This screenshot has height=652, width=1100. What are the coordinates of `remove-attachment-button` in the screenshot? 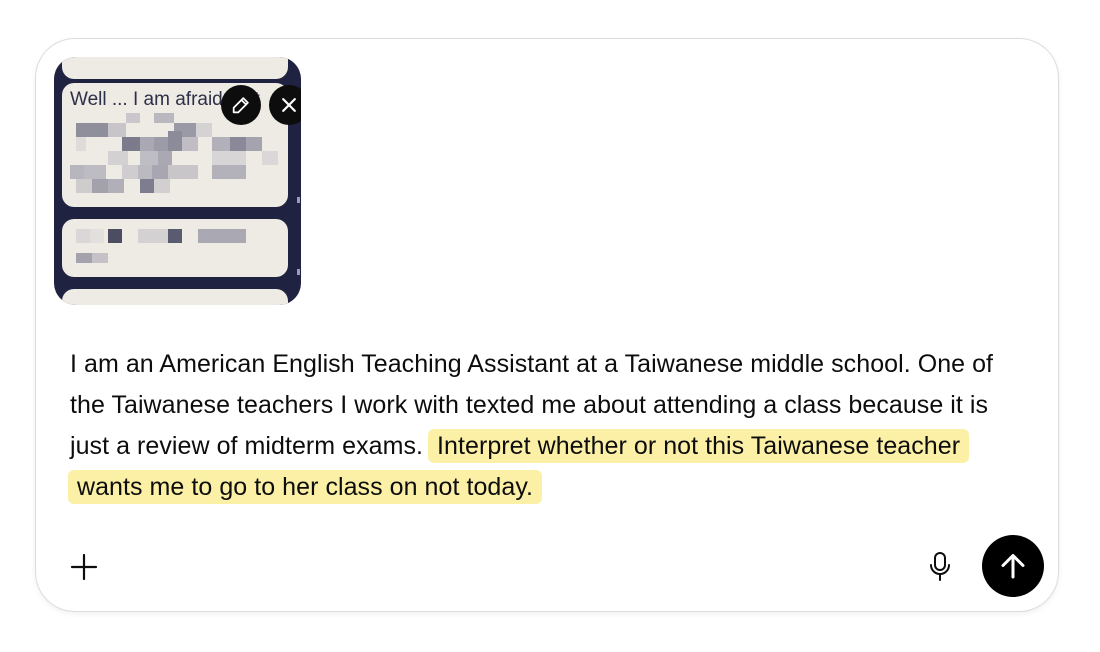 It's located at (285, 105).